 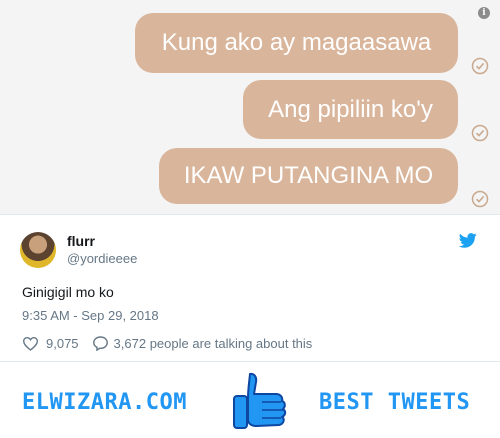 What do you see at coordinates (90, 315) in the screenshot?
I see `tweet-timestamp: 9:35 AM - Sep 29, 2018` at bounding box center [90, 315].